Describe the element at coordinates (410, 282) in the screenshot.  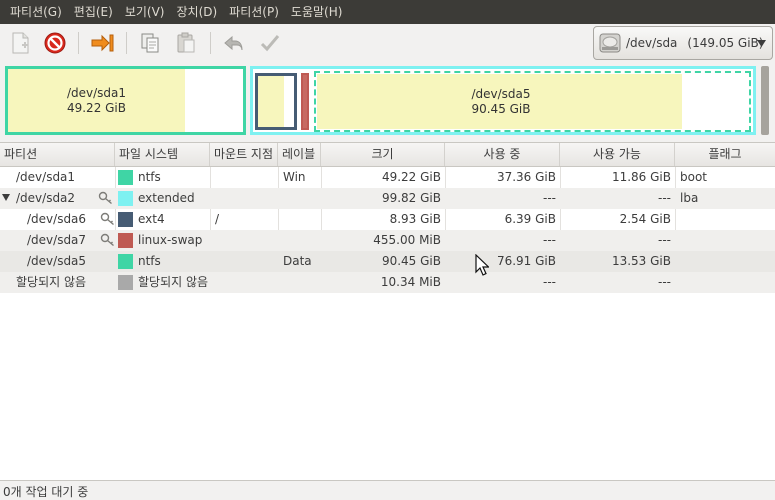
I see `size: 10.34 MiB` at that location.